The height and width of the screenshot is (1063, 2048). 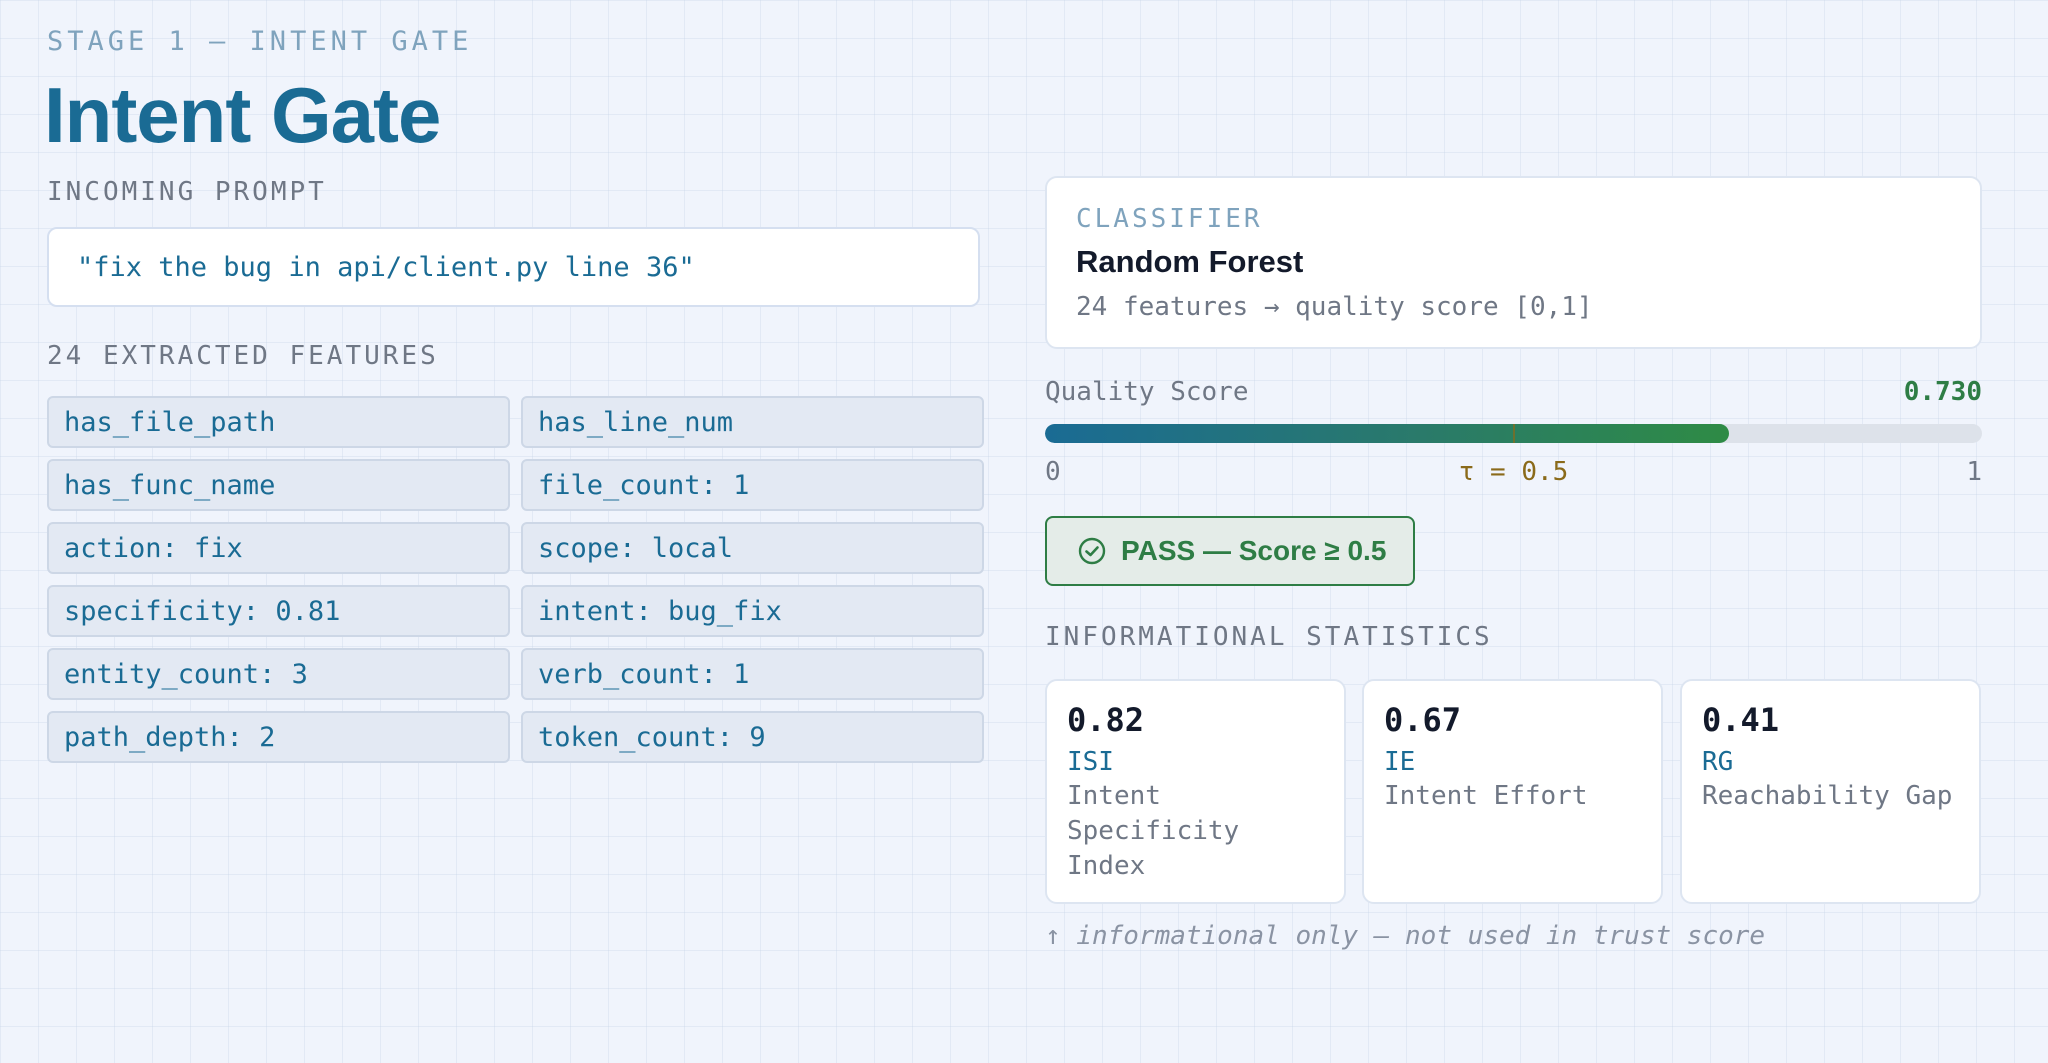 What do you see at coordinates (1334, 307) in the screenshot?
I see `classifier-description: 24 features → quality score [0,1]` at bounding box center [1334, 307].